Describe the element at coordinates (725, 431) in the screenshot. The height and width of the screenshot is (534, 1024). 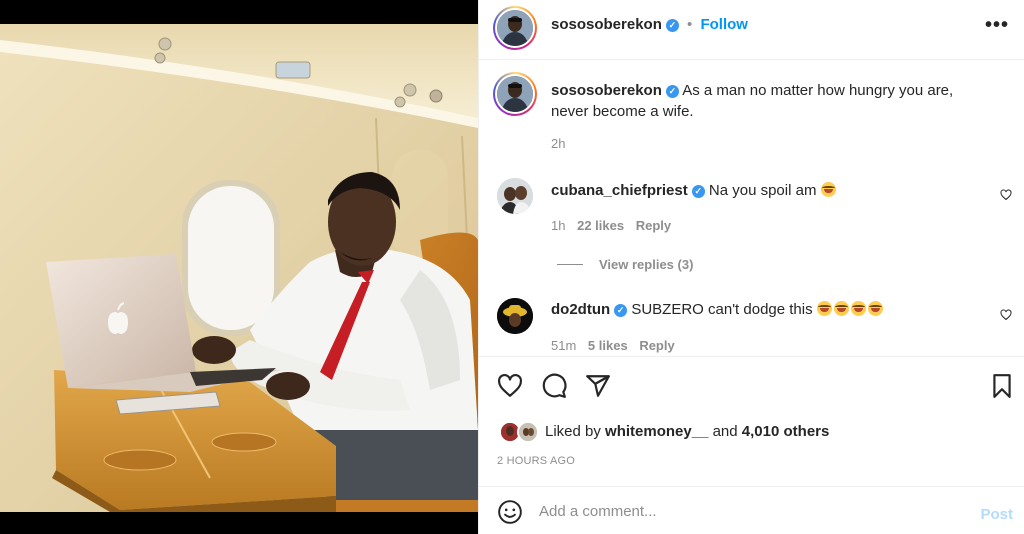
I see `liked-by-and: and` at that location.